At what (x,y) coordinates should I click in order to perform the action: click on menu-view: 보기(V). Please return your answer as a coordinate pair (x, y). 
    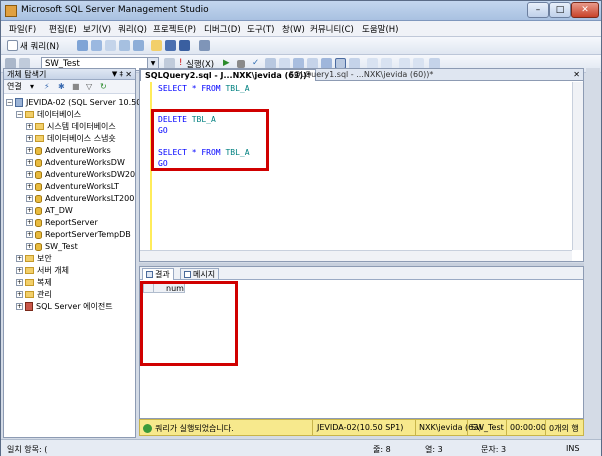
    Looking at the image, I should click on (97, 29).